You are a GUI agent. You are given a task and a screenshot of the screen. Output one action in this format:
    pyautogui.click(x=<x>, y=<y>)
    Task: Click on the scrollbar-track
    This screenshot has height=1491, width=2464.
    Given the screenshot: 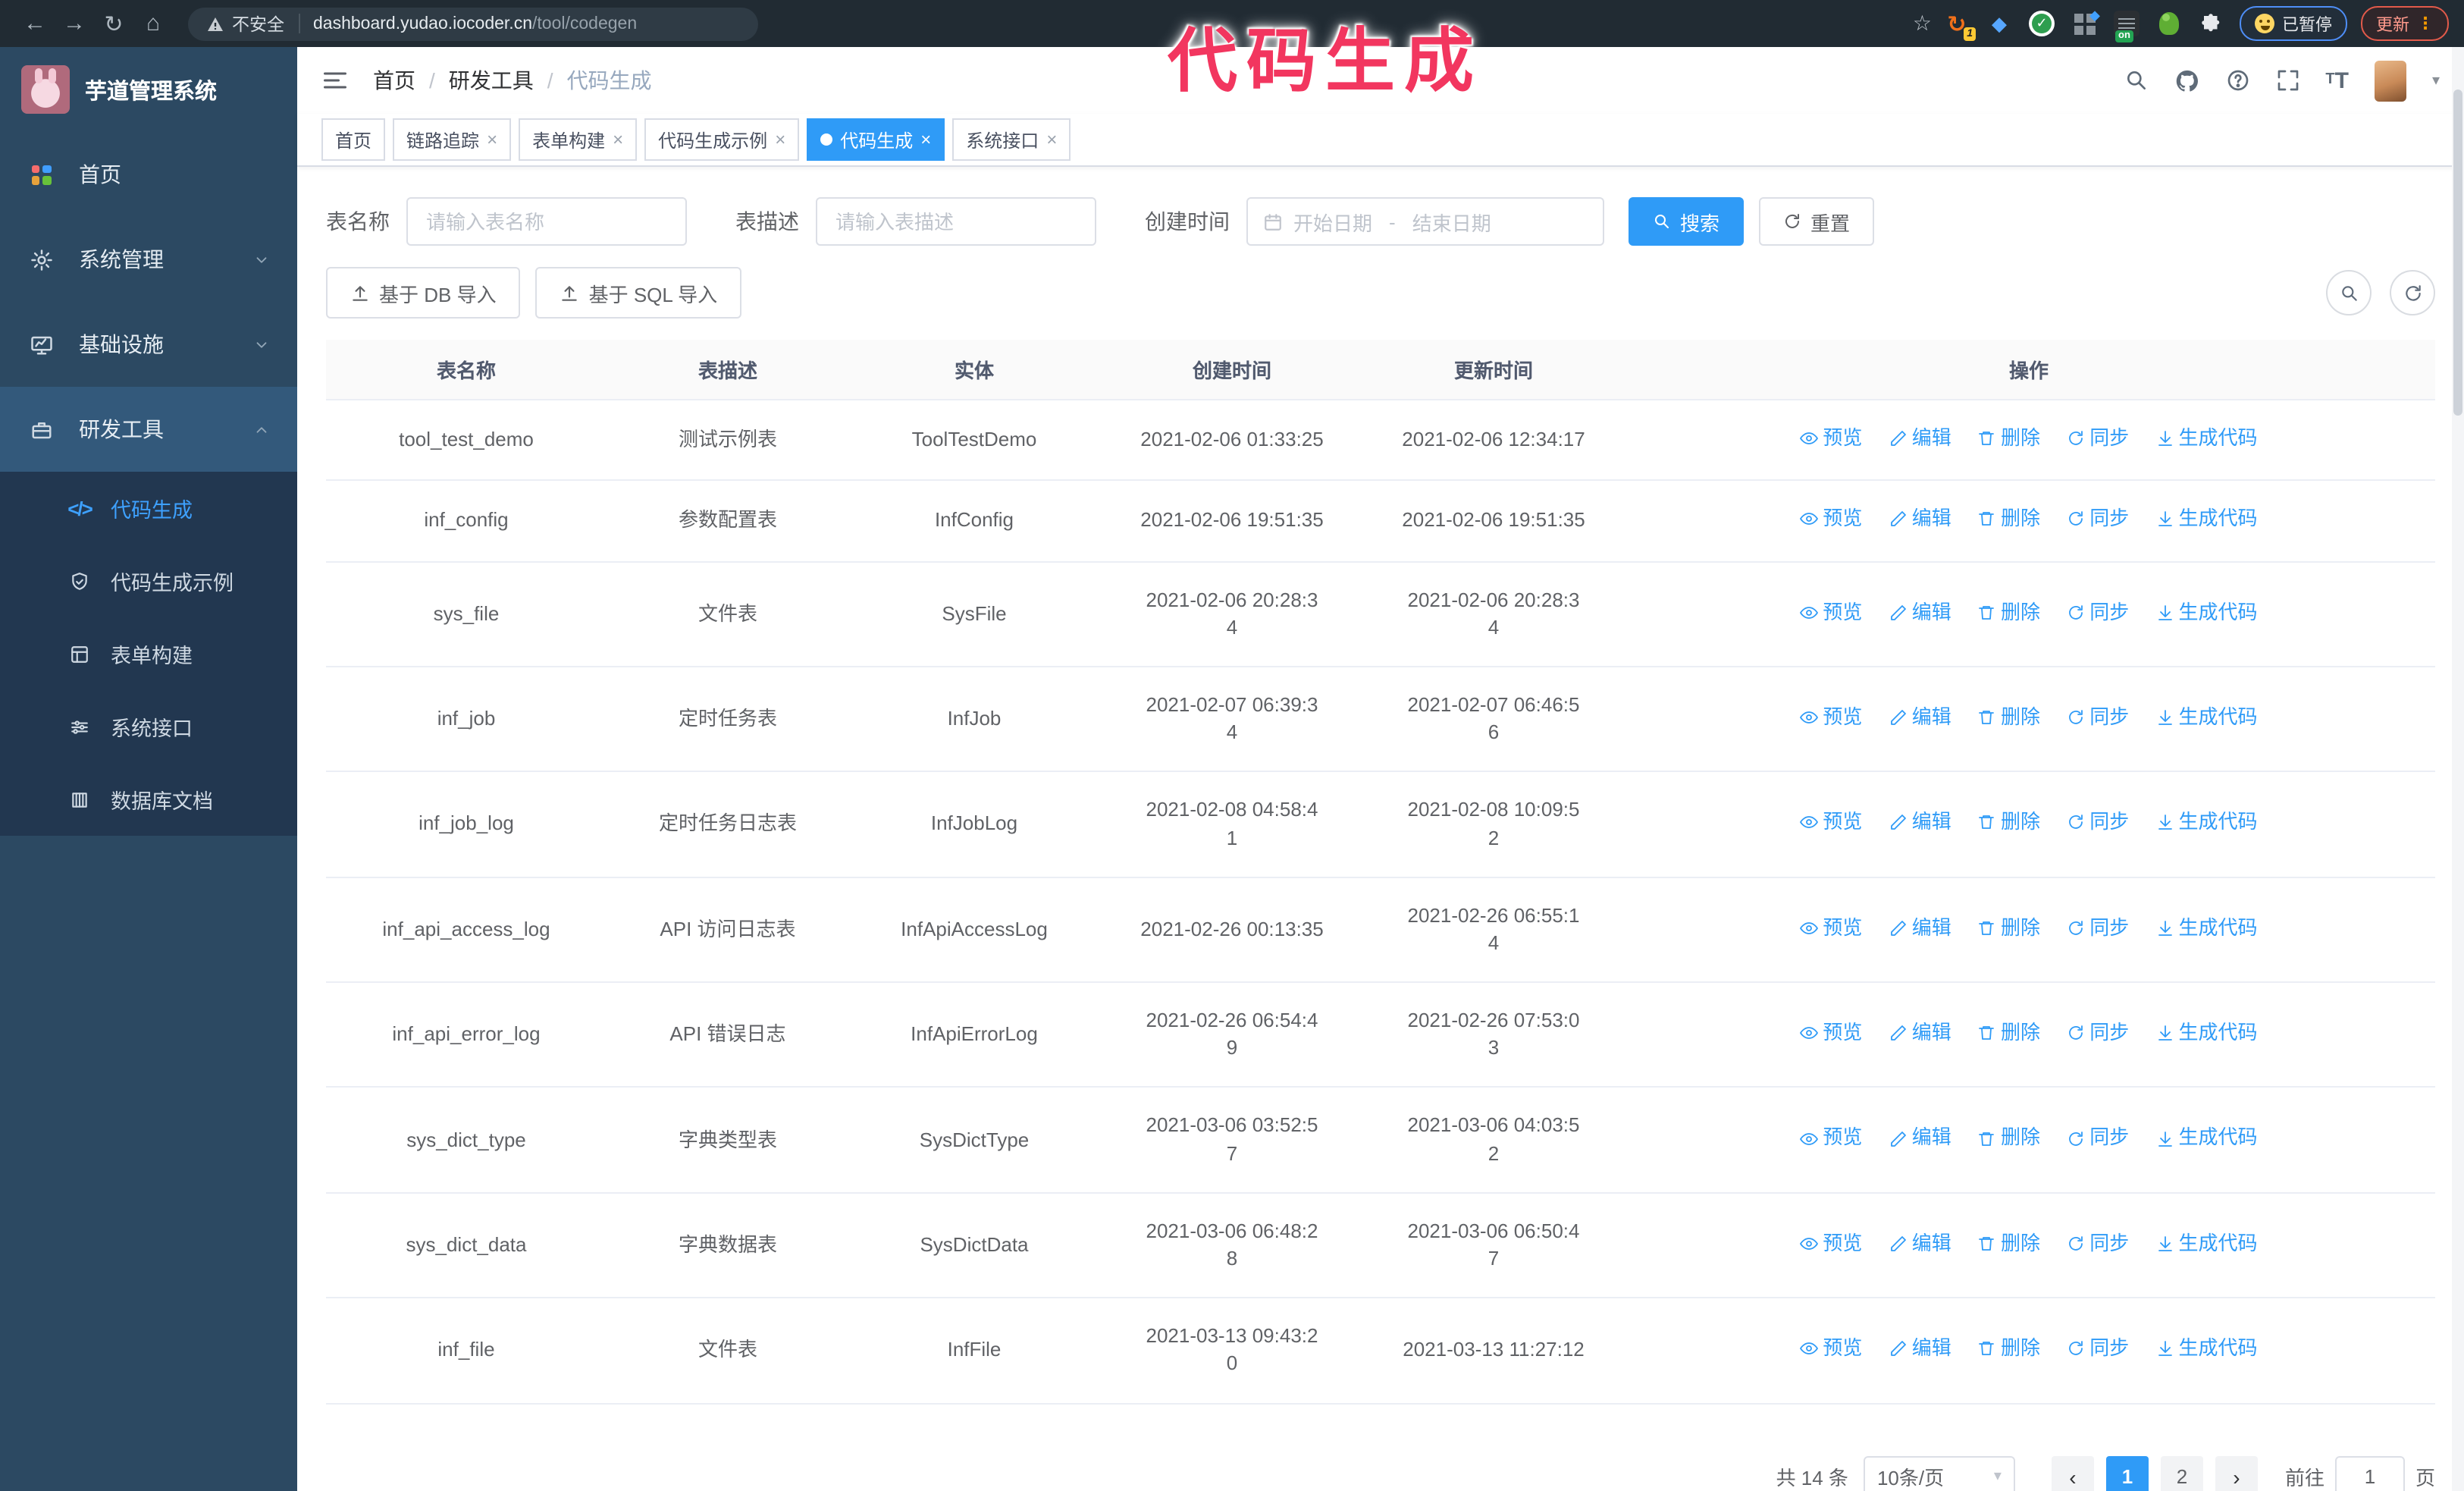 What is the action you would take?
    pyautogui.click(x=2458, y=769)
    